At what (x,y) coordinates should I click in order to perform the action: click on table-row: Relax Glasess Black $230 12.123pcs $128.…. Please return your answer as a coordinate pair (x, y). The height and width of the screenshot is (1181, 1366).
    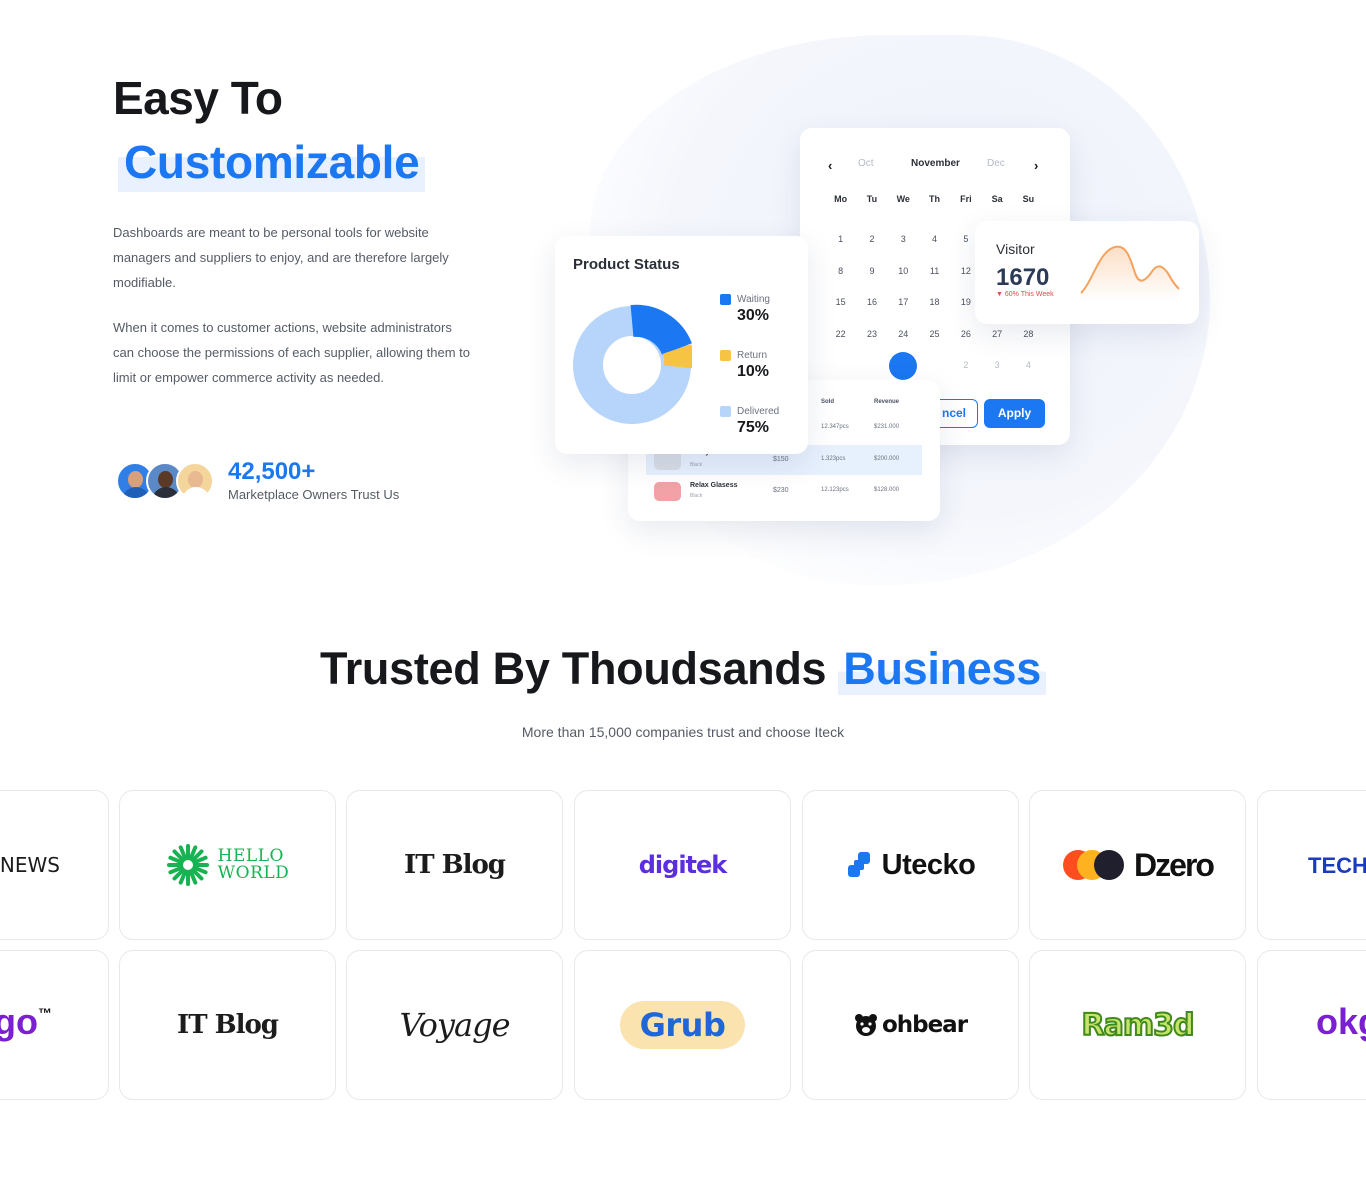
    Looking at the image, I should click on (784, 491).